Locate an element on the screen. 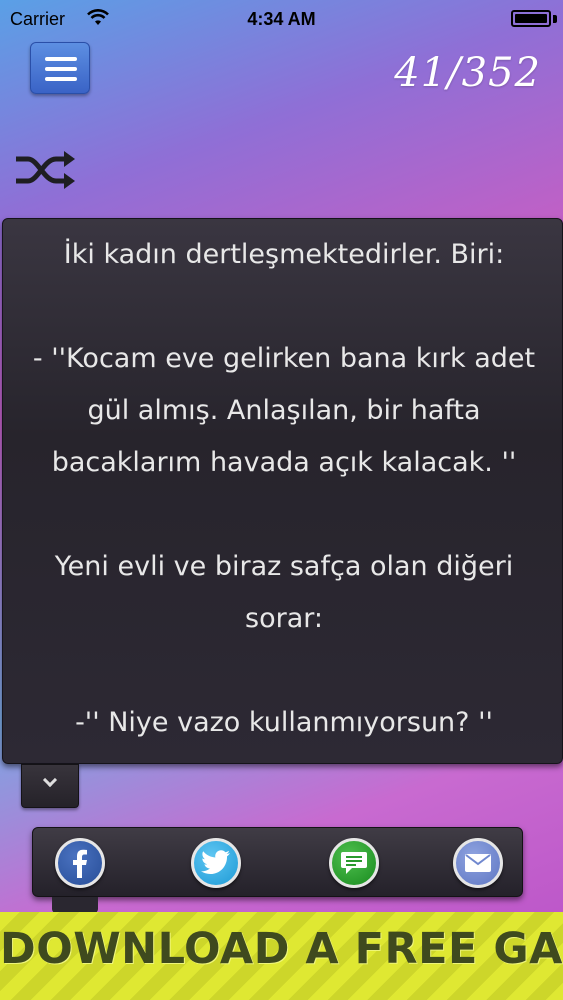 The image size is (563, 1000). ad-banner: DOWNLOAD A FREE GAME! is located at coordinates (281, 956).